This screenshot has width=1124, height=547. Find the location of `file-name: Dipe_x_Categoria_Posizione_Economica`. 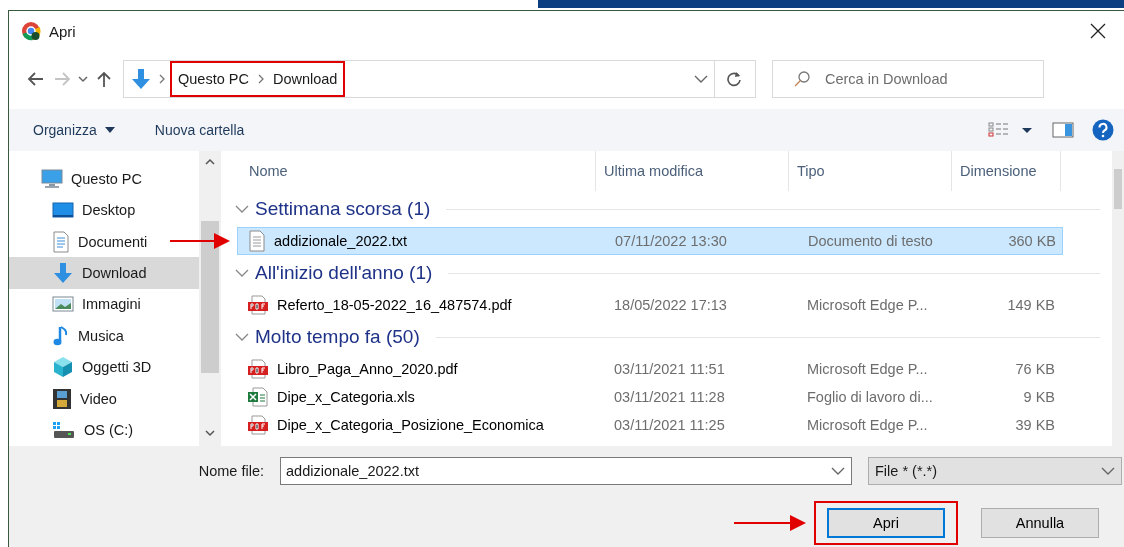

file-name: Dipe_x_Categoria_Posizione_Economica is located at coordinates (410, 425).